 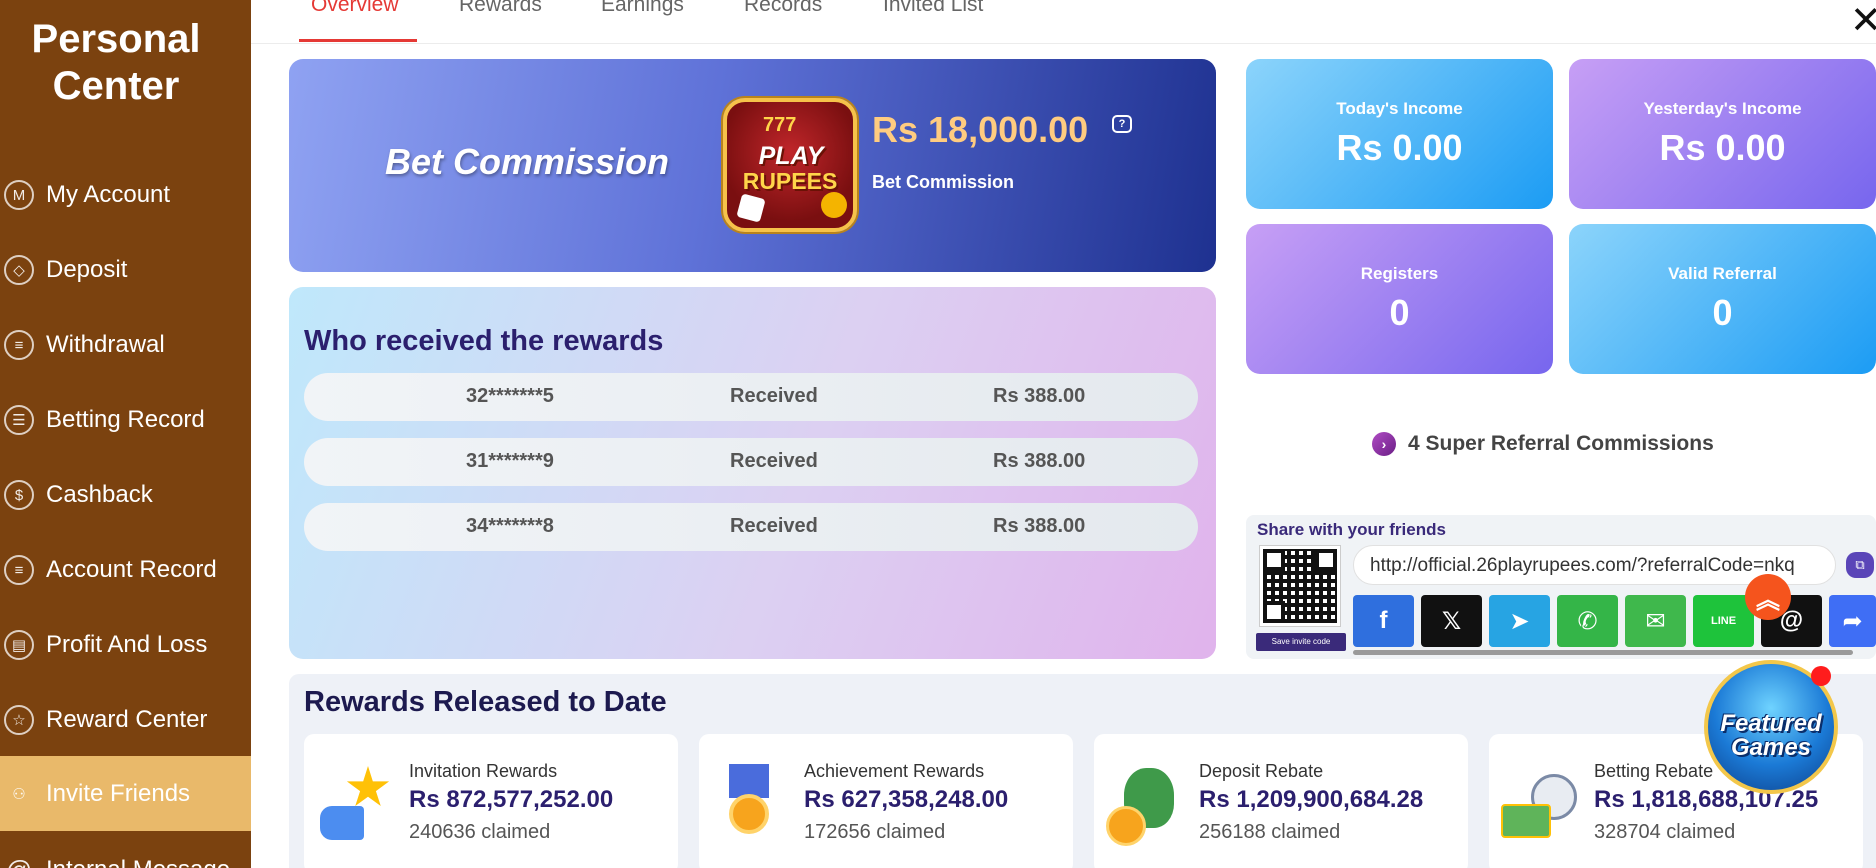 I want to click on reward-amount: Rs 872,577,252.00, so click(x=511, y=799).